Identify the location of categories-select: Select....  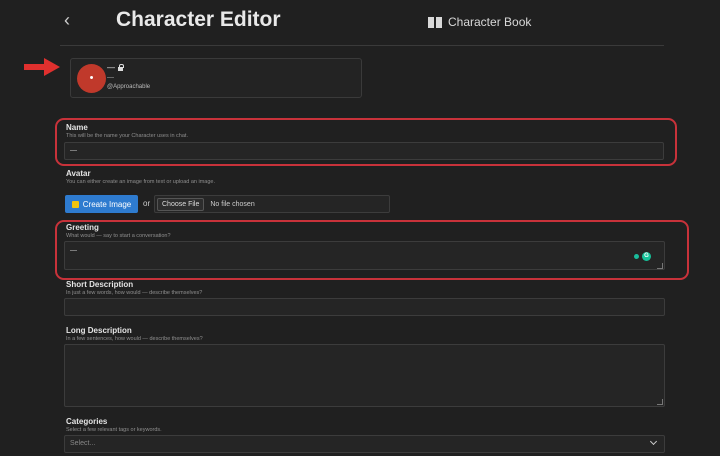
(364, 444).